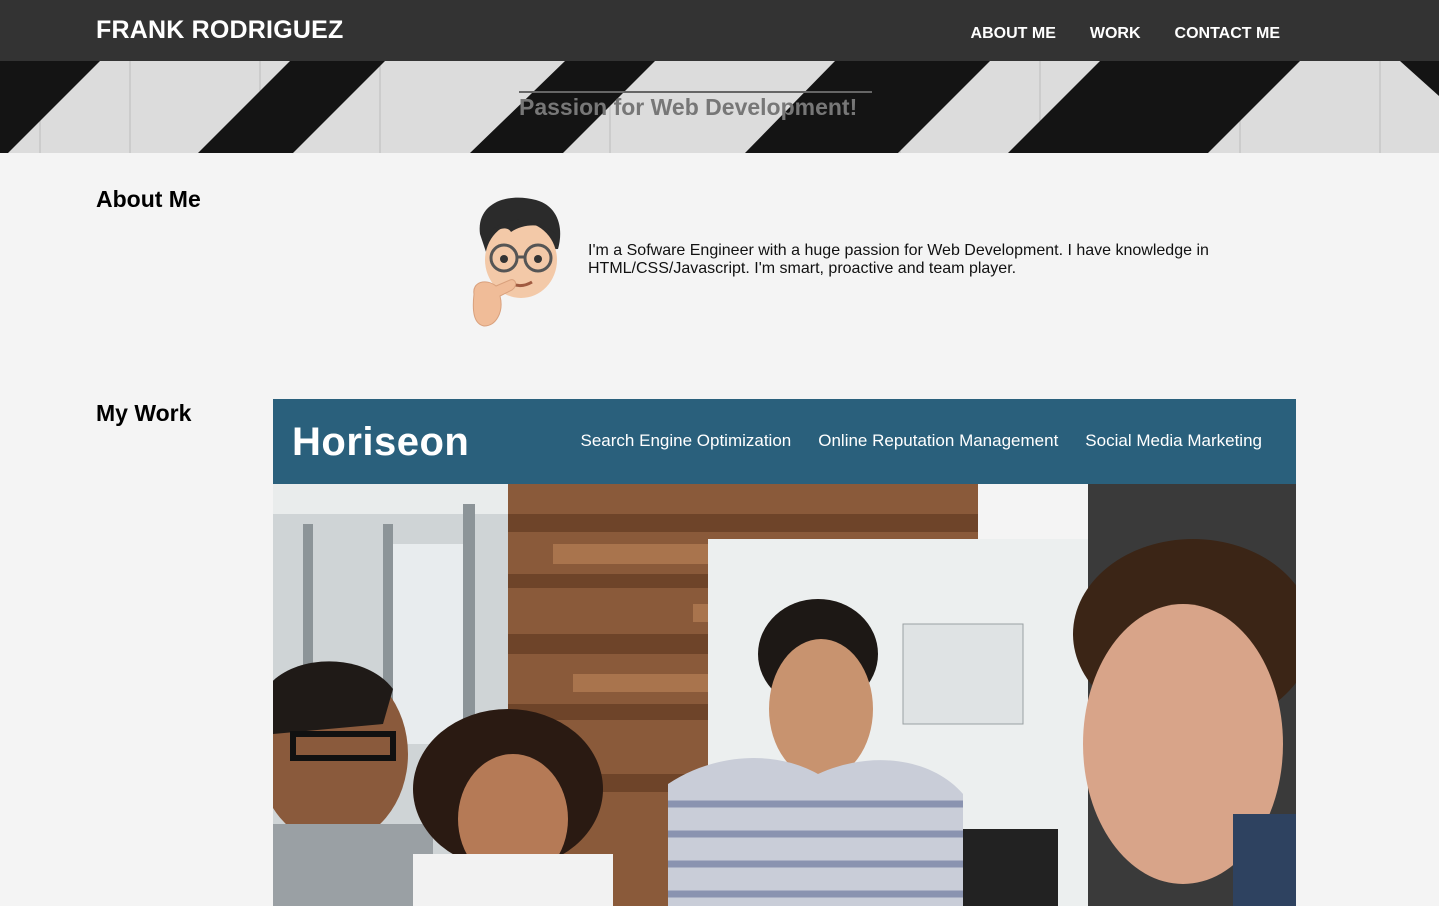 Image resolution: width=1439 pixels, height=906 pixels. I want to click on hero-banner: Passion for Web Development!, so click(719, 107).